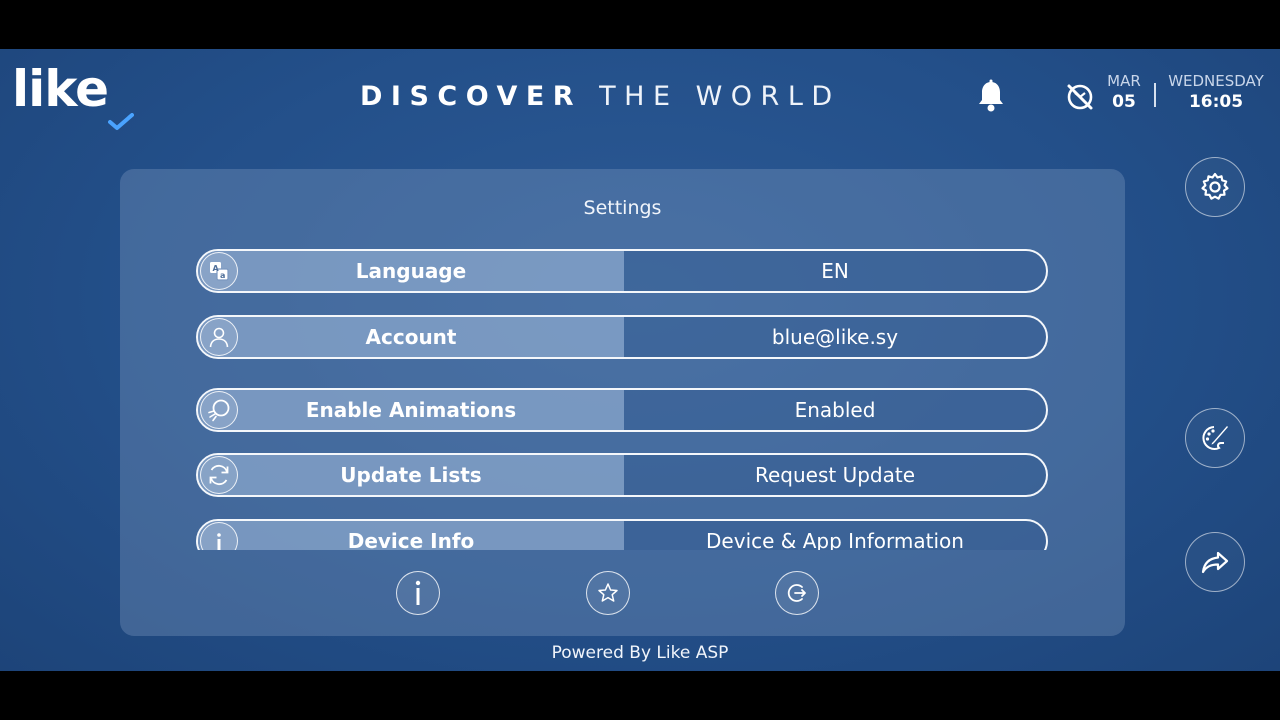 Image resolution: width=1280 pixels, height=720 pixels. I want to click on row-value: EN, so click(835, 271).